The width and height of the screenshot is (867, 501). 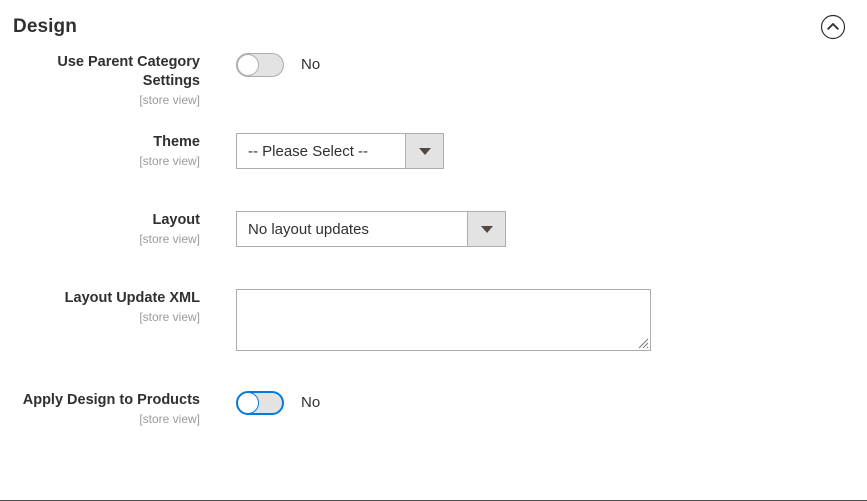 I want to click on toggle-use-parent-category-settings, so click(x=260, y=65).